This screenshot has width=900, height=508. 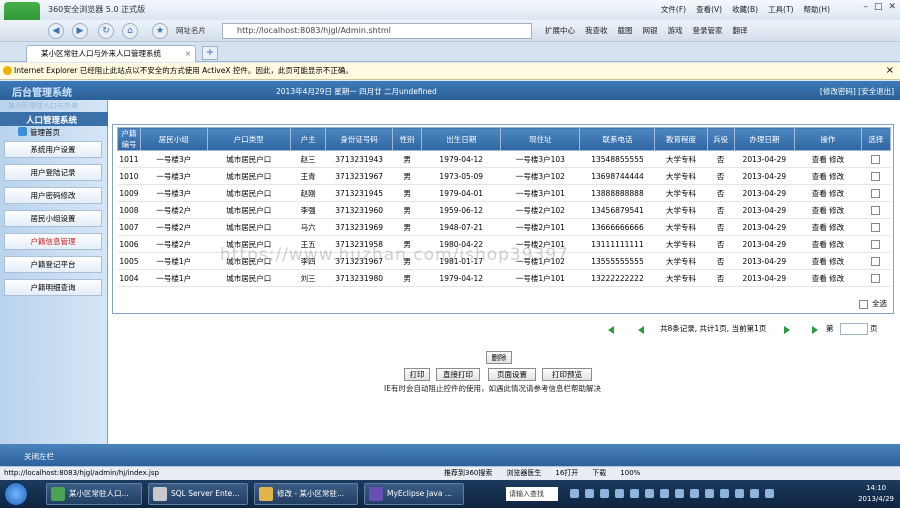 I want to click on select-all-checkbox, so click(x=863, y=304).